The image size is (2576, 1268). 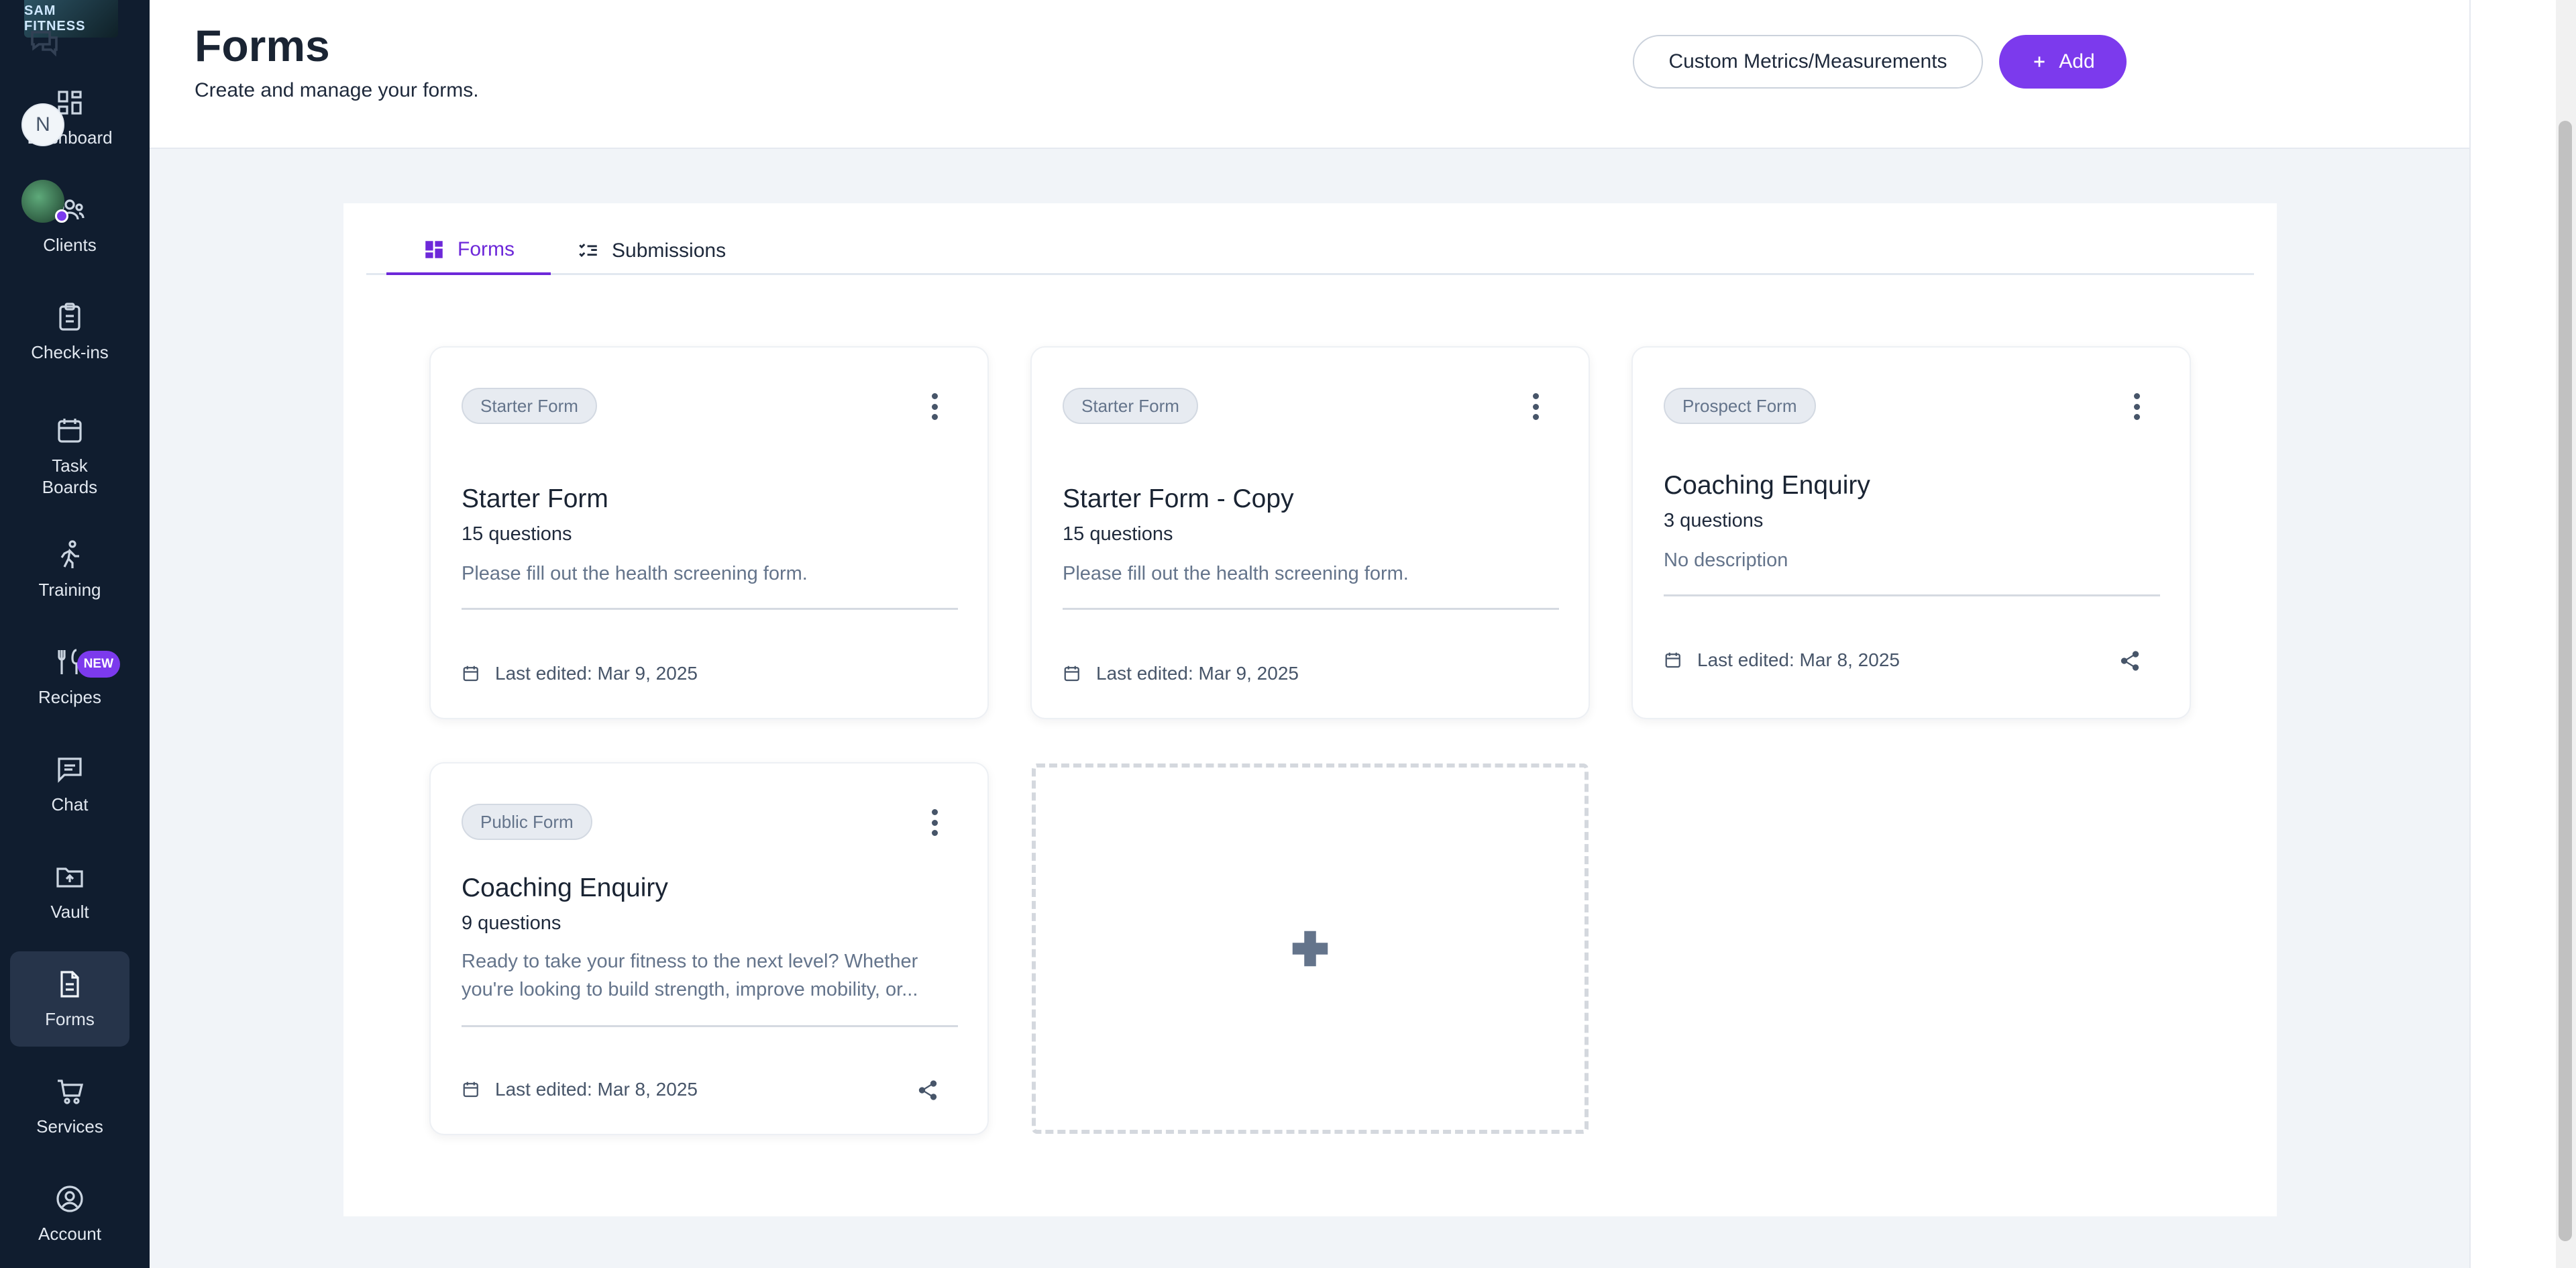 What do you see at coordinates (69, 891) in the screenshot?
I see `sidebar-item-vault: Vault` at bounding box center [69, 891].